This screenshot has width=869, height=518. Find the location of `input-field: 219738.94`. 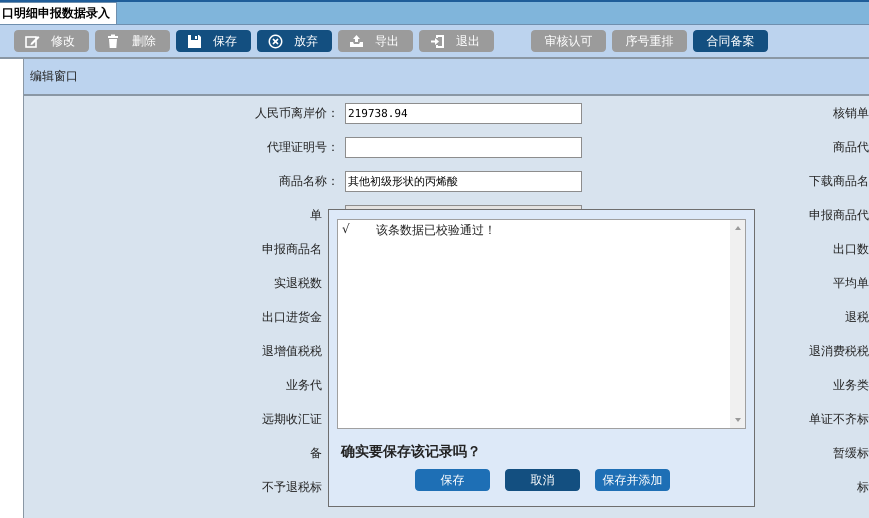

input-field: 219738.94 is located at coordinates (463, 113).